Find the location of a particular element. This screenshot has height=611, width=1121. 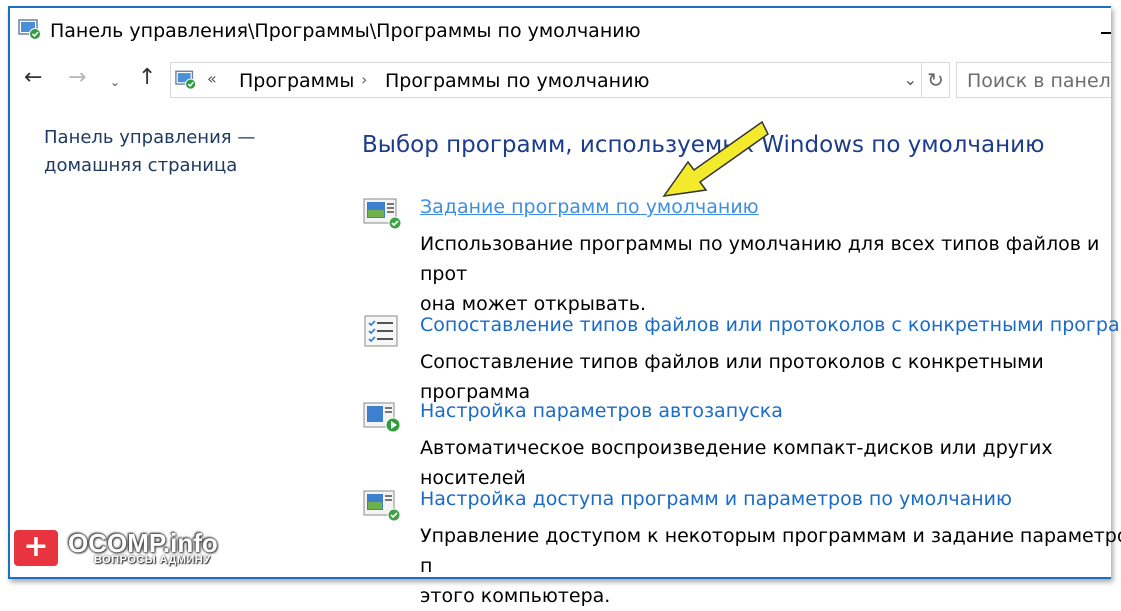

breadcrumb-overflow-icon: « is located at coordinates (212, 78).